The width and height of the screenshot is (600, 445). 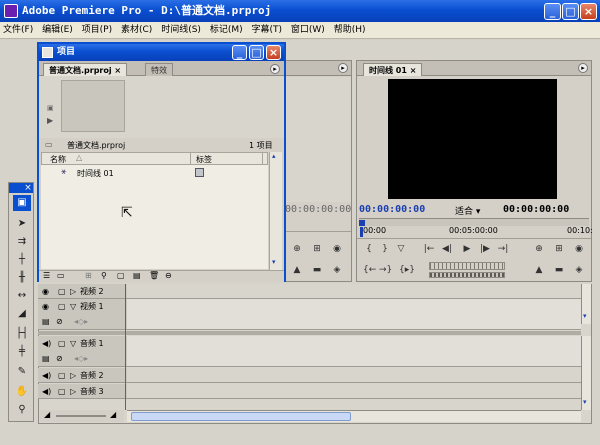 What do you see at coordinates (343, 68) in the screenshot?
I see `source-flyout-icon: ▸` at bounding box center [343, 68].